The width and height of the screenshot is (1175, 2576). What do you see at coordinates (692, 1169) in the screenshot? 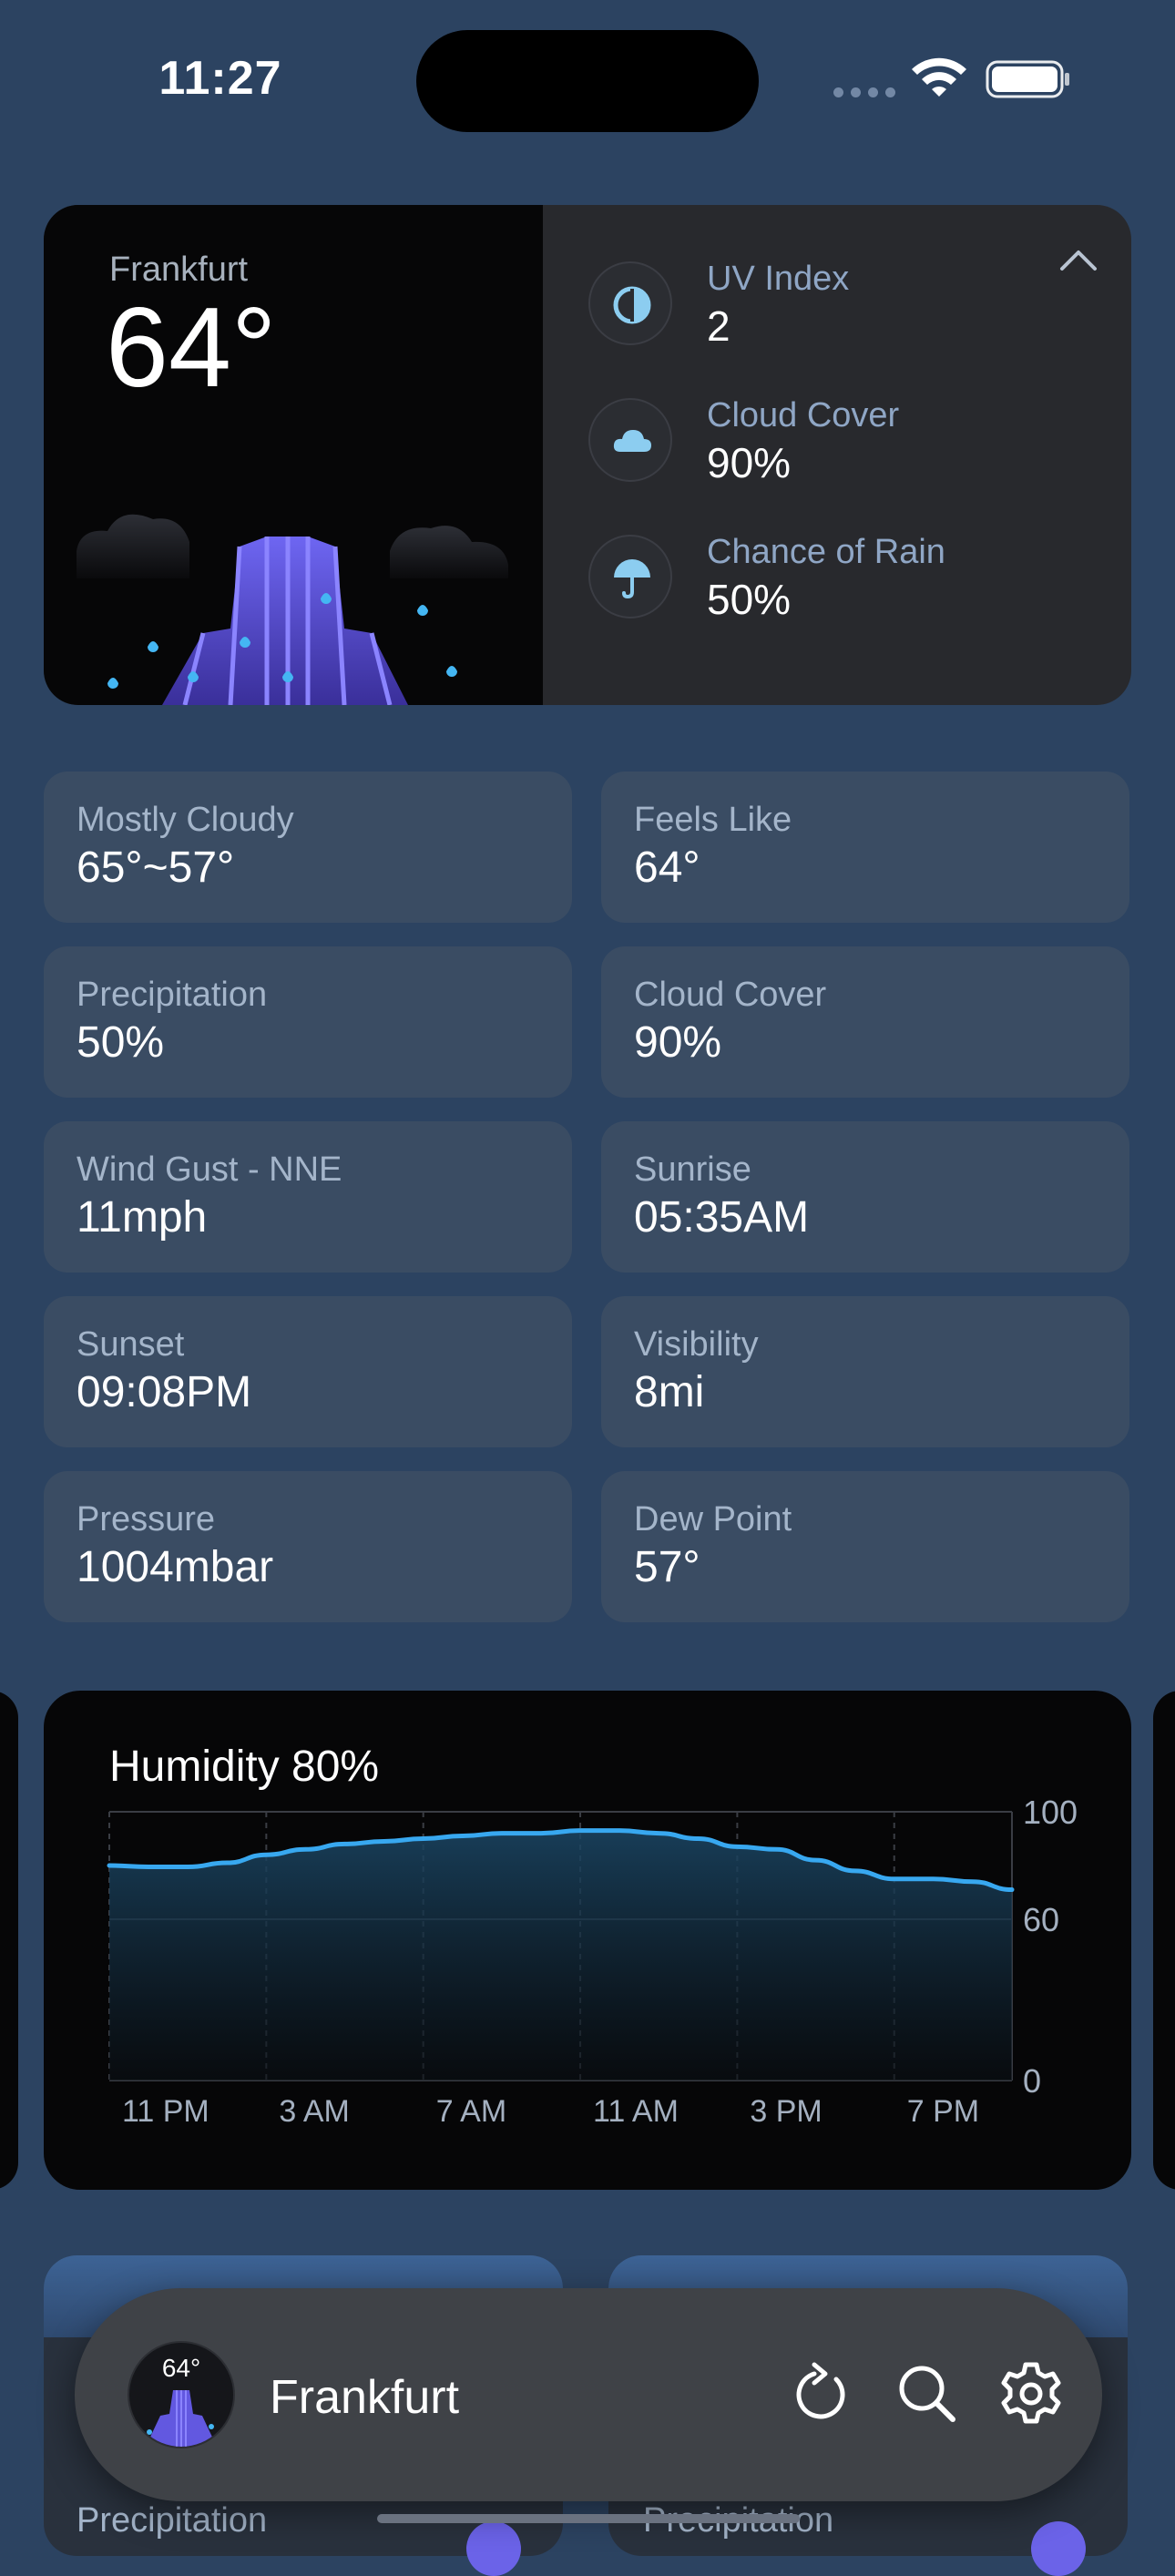
I see `tile-label: Sunrise` at bounding box center [692, 1169].